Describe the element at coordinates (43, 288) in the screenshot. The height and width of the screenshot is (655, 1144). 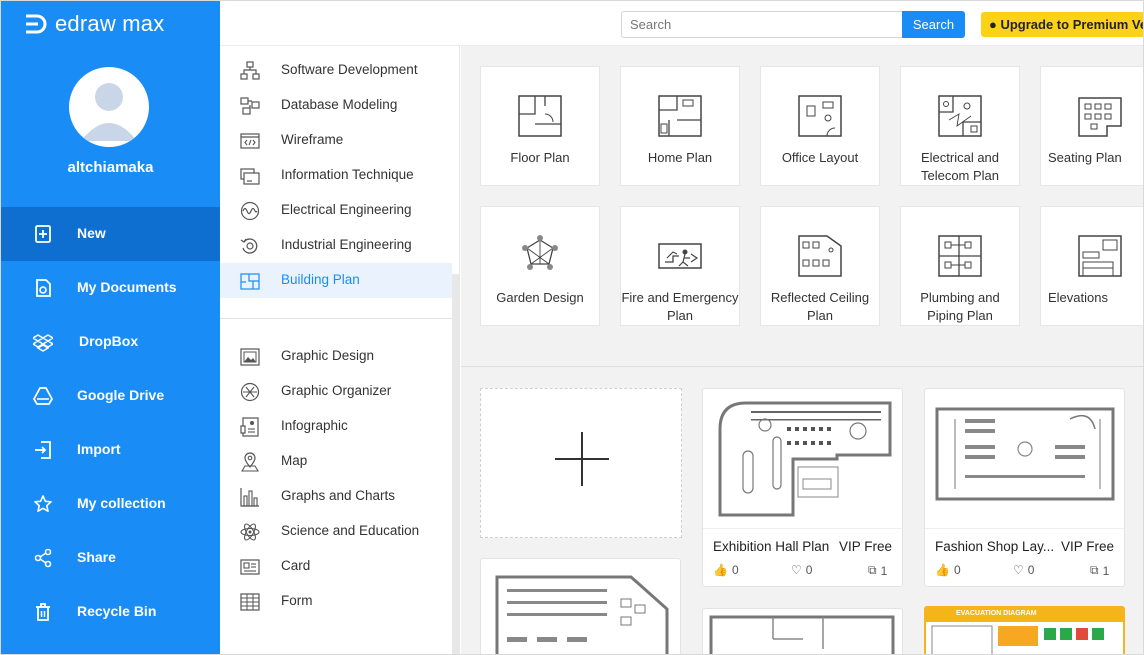
I see `documents-icon` at that location.